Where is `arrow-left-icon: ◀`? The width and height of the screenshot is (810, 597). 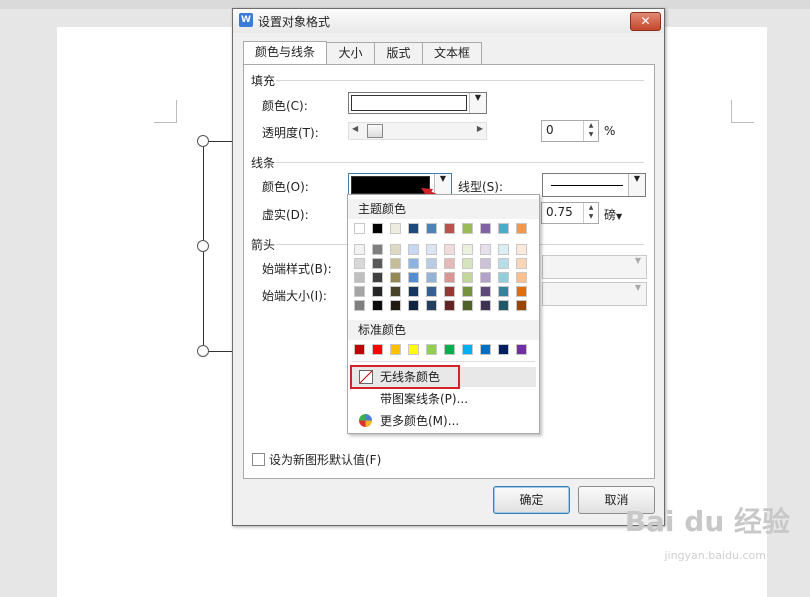 arrow-left-icon: ◀ is located at coordinates (355, 128).